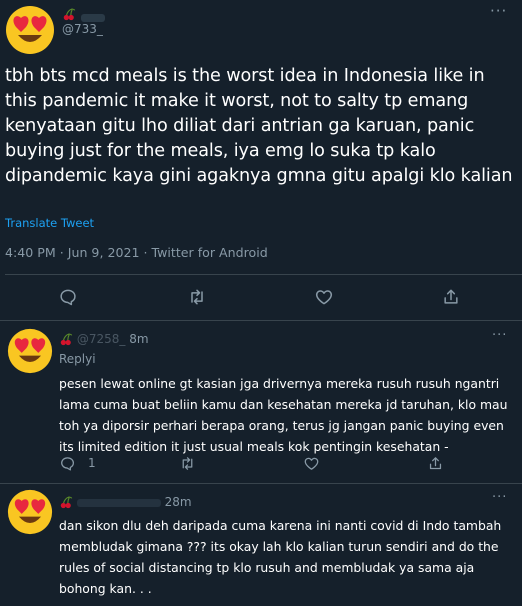 This screenshot has height=606, width=522. What do you see at coordinates (92, 463) in the screenshot?
I see `reply-count: 1` at bounding box center [92, 463].